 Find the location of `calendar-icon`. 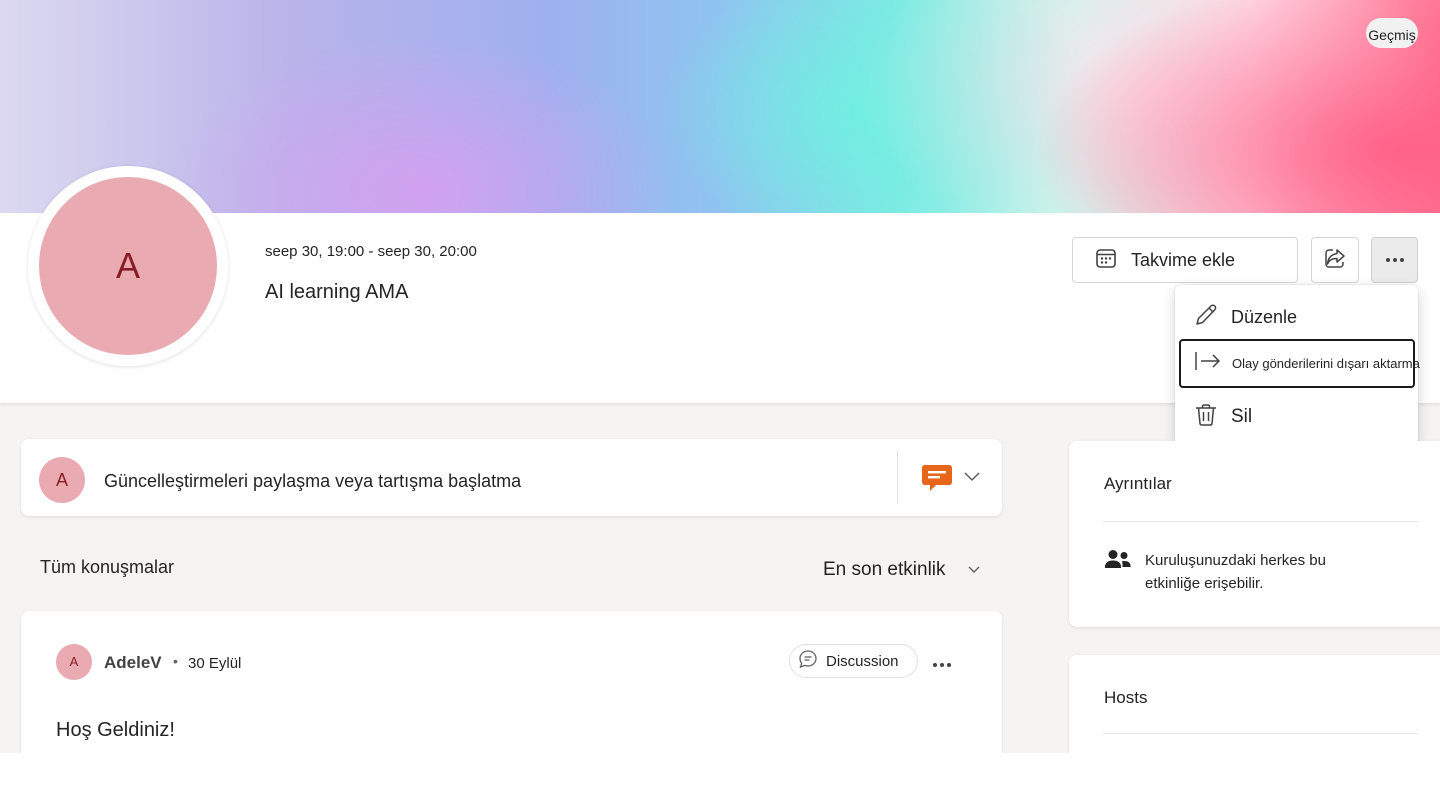

calendar-icon is located at coordinates (1106, 260).